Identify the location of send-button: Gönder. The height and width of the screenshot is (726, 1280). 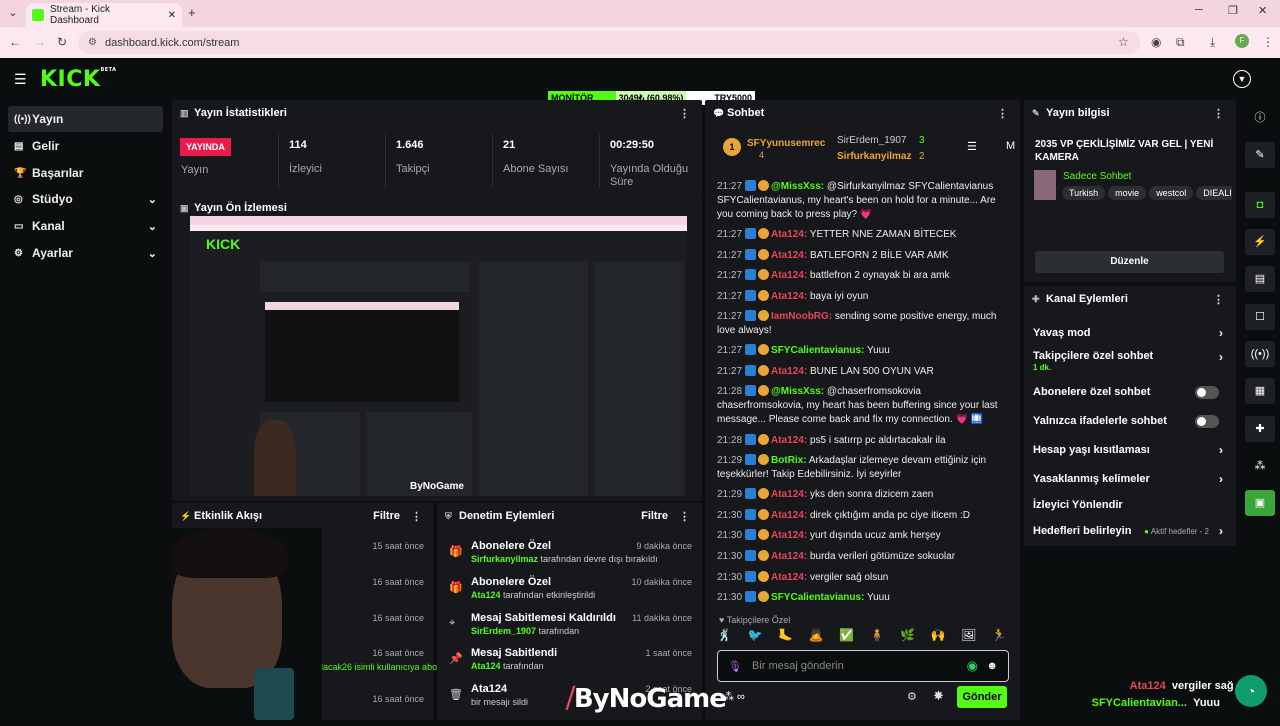
(982, 697).